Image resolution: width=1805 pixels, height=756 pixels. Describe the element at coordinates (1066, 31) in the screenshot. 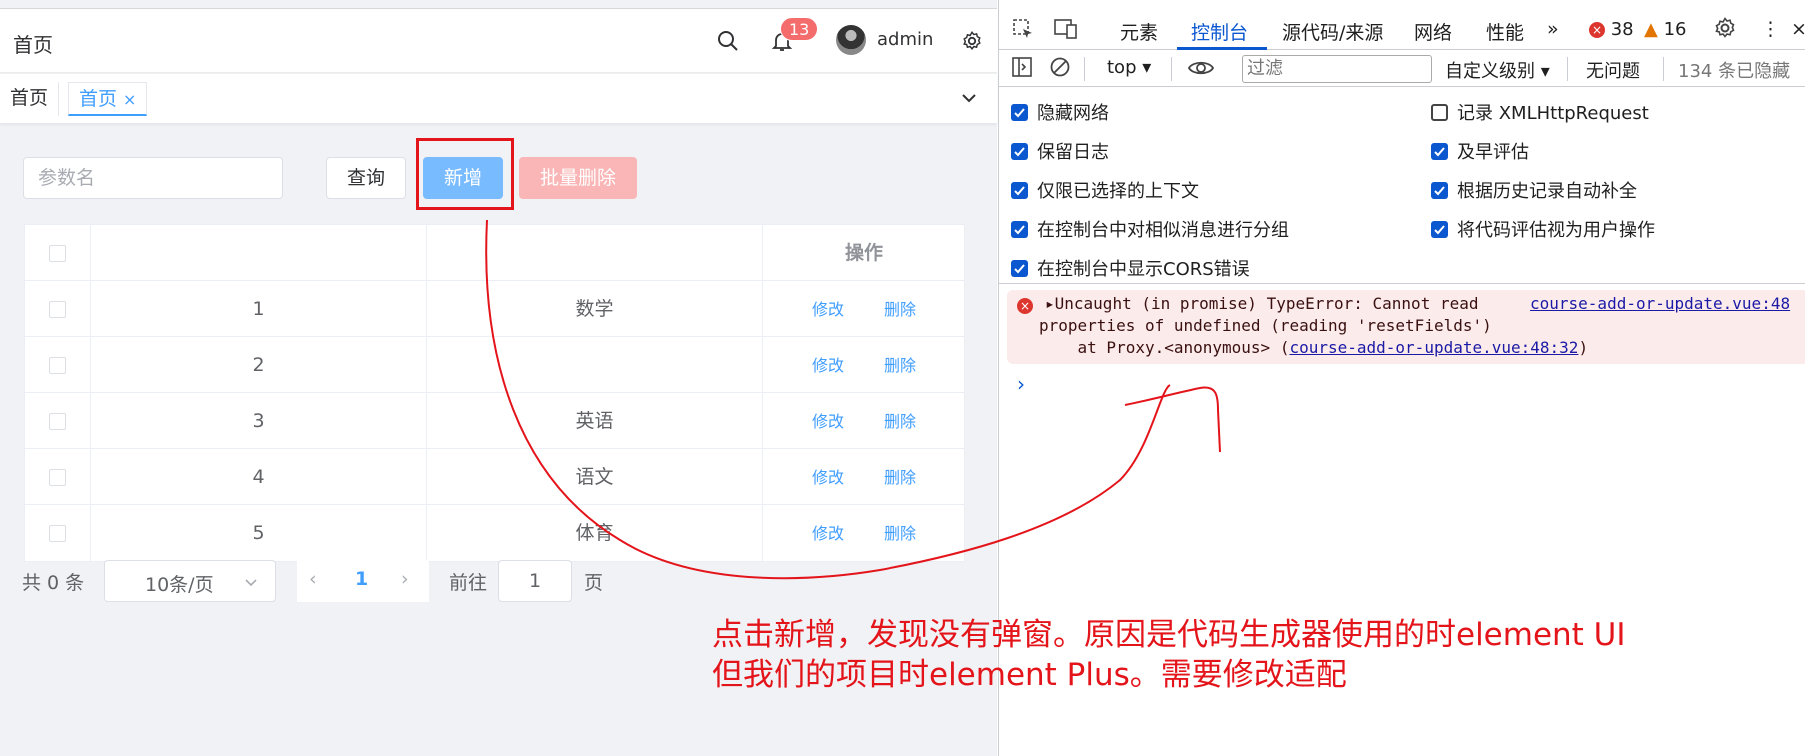

I see `device-toolbar-icon` at that location.